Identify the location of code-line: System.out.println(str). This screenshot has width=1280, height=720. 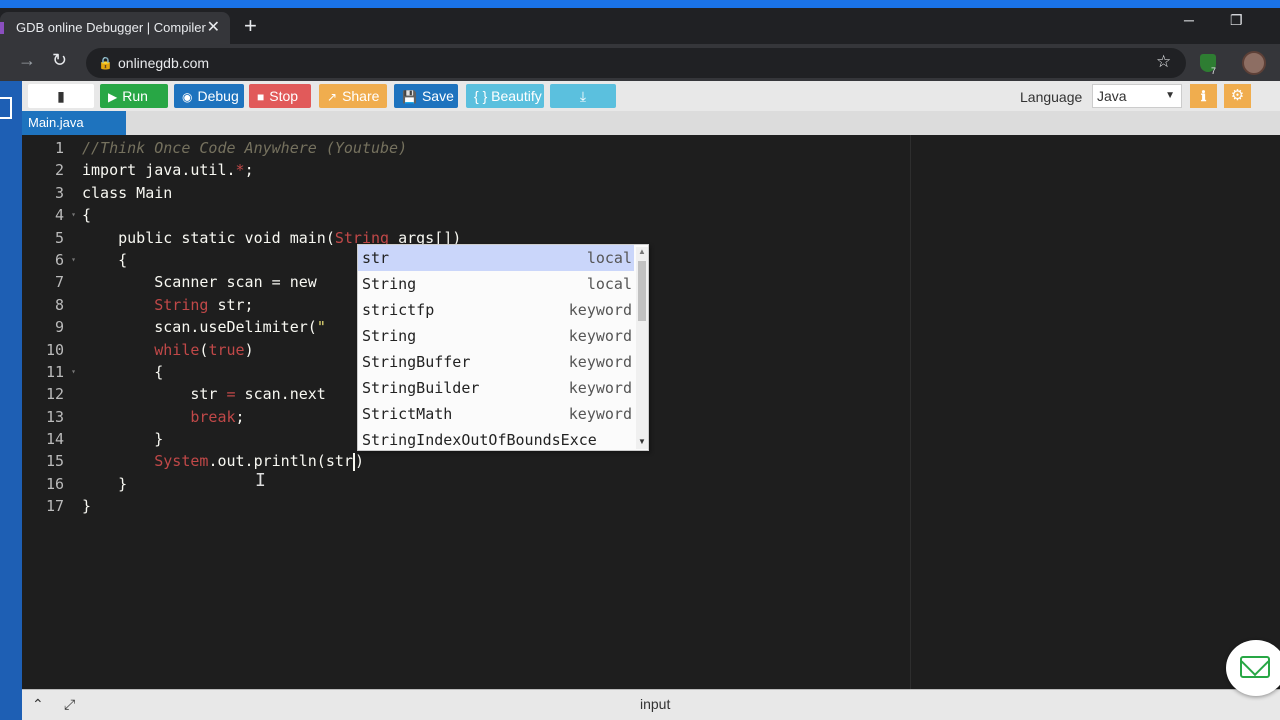
(259, 461).